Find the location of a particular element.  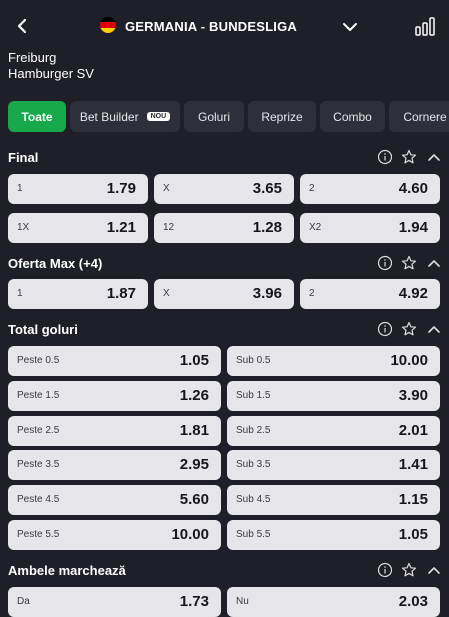

odd-value: 3.96 is located at coordinates (267, 293).